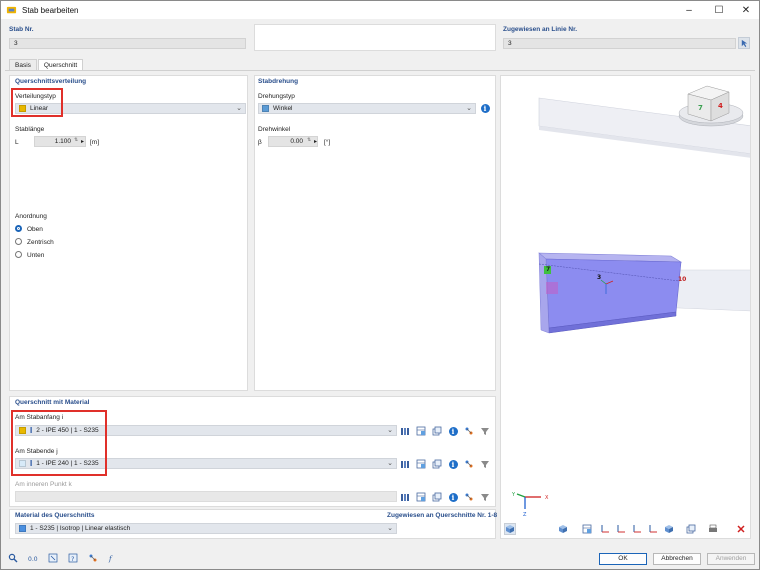 Image resolution: width=760 pixels, height=570 pixels. I want to click on highlight-cross-sections, so click(59, 443).